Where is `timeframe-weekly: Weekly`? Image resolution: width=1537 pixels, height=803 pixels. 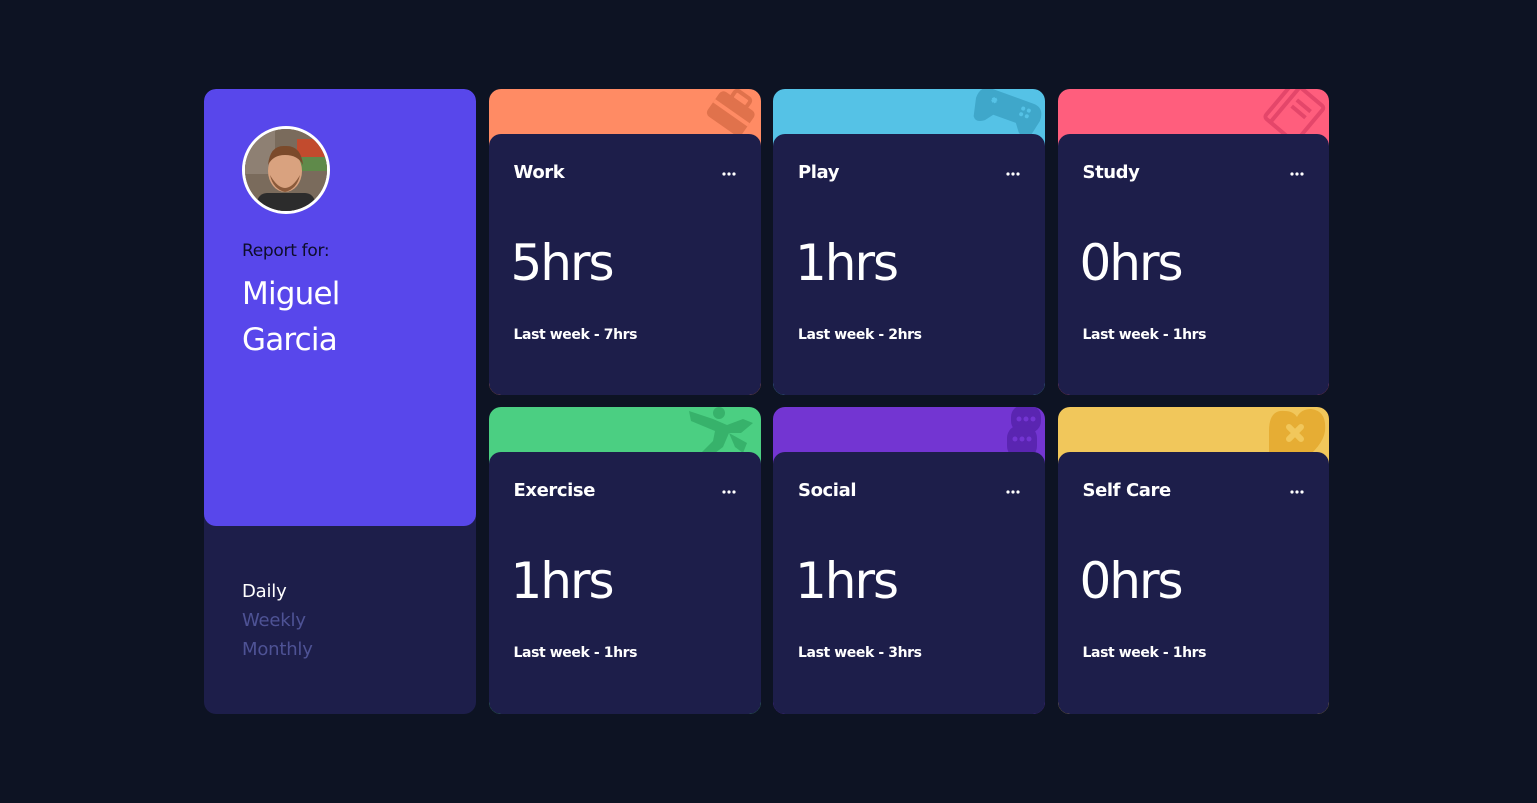 timeframe-weekly: Weekly is located at coordinates (277, 620).